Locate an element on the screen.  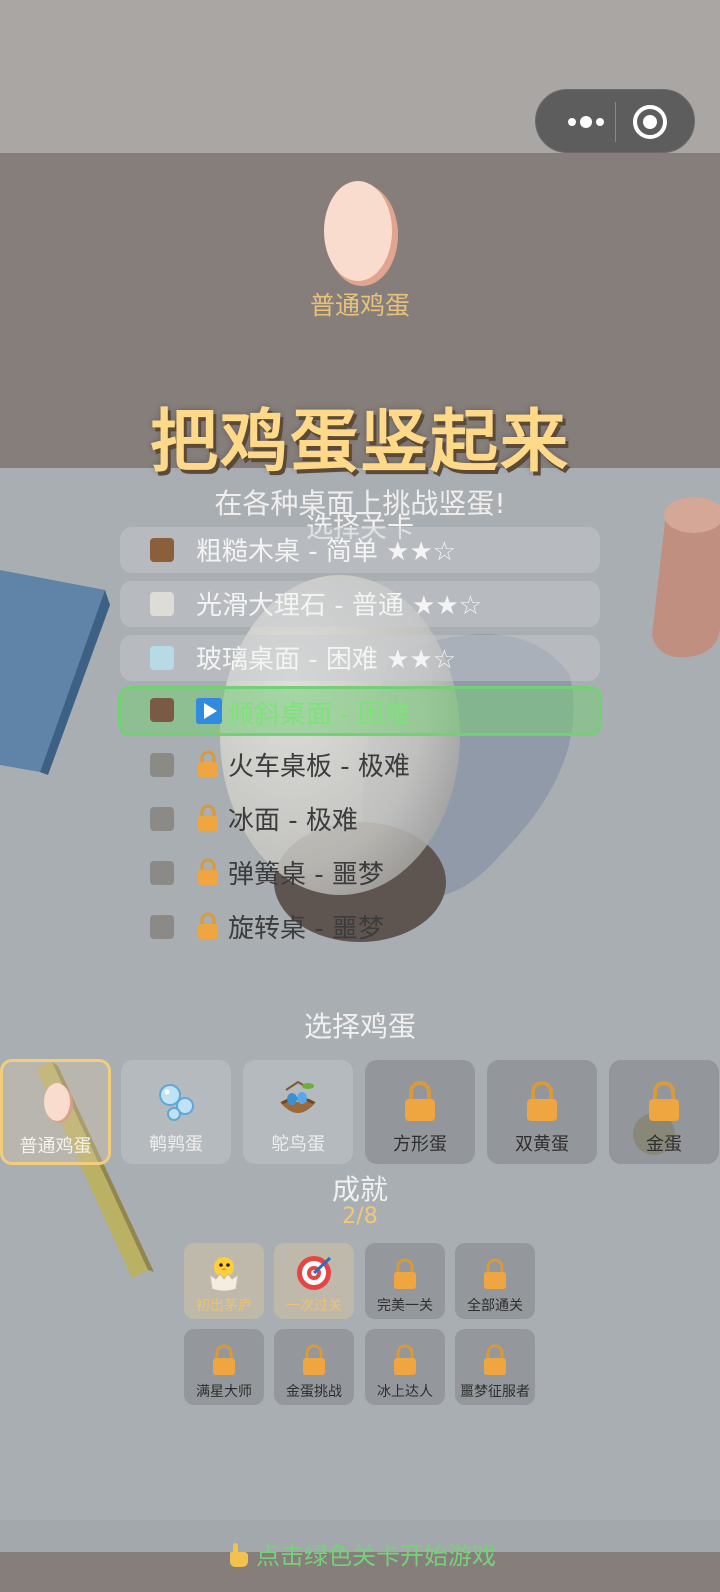
level-label: 倾斜桌面 - 困难 is located at coordinates (319, 715).